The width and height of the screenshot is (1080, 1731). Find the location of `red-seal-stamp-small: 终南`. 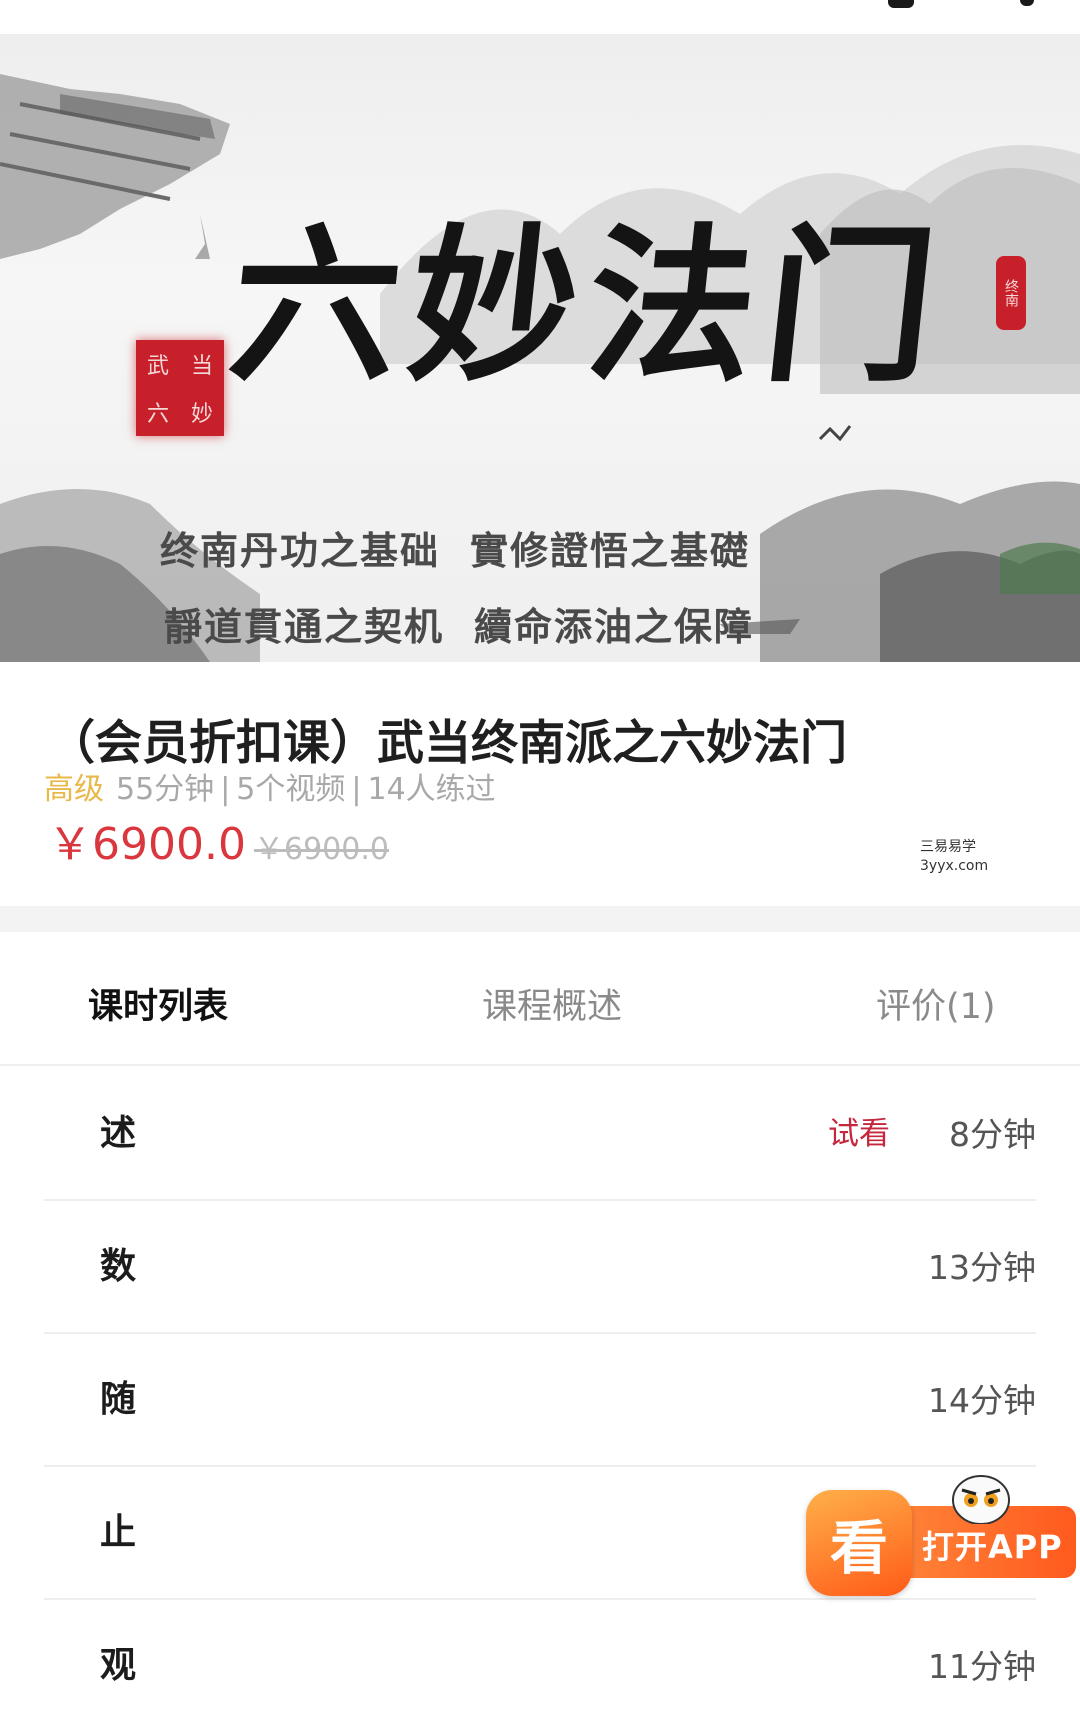

red-seal-stamp-small: 终南 is located at coordinates (1011, 293).